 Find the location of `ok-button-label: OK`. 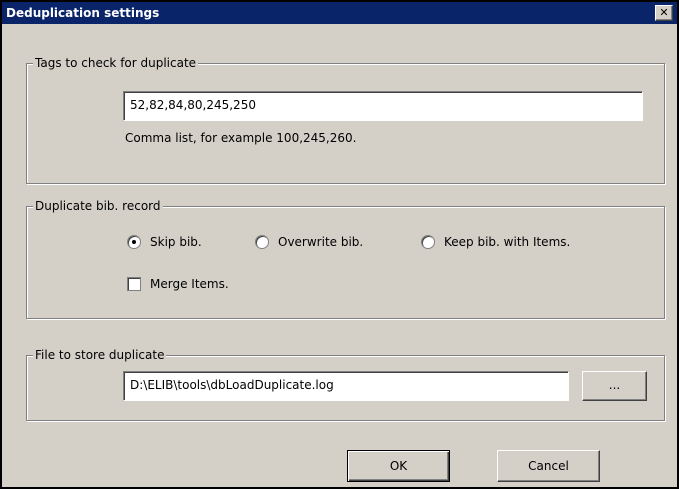

ok-button-label: OK is located at coordinates (398, 466).